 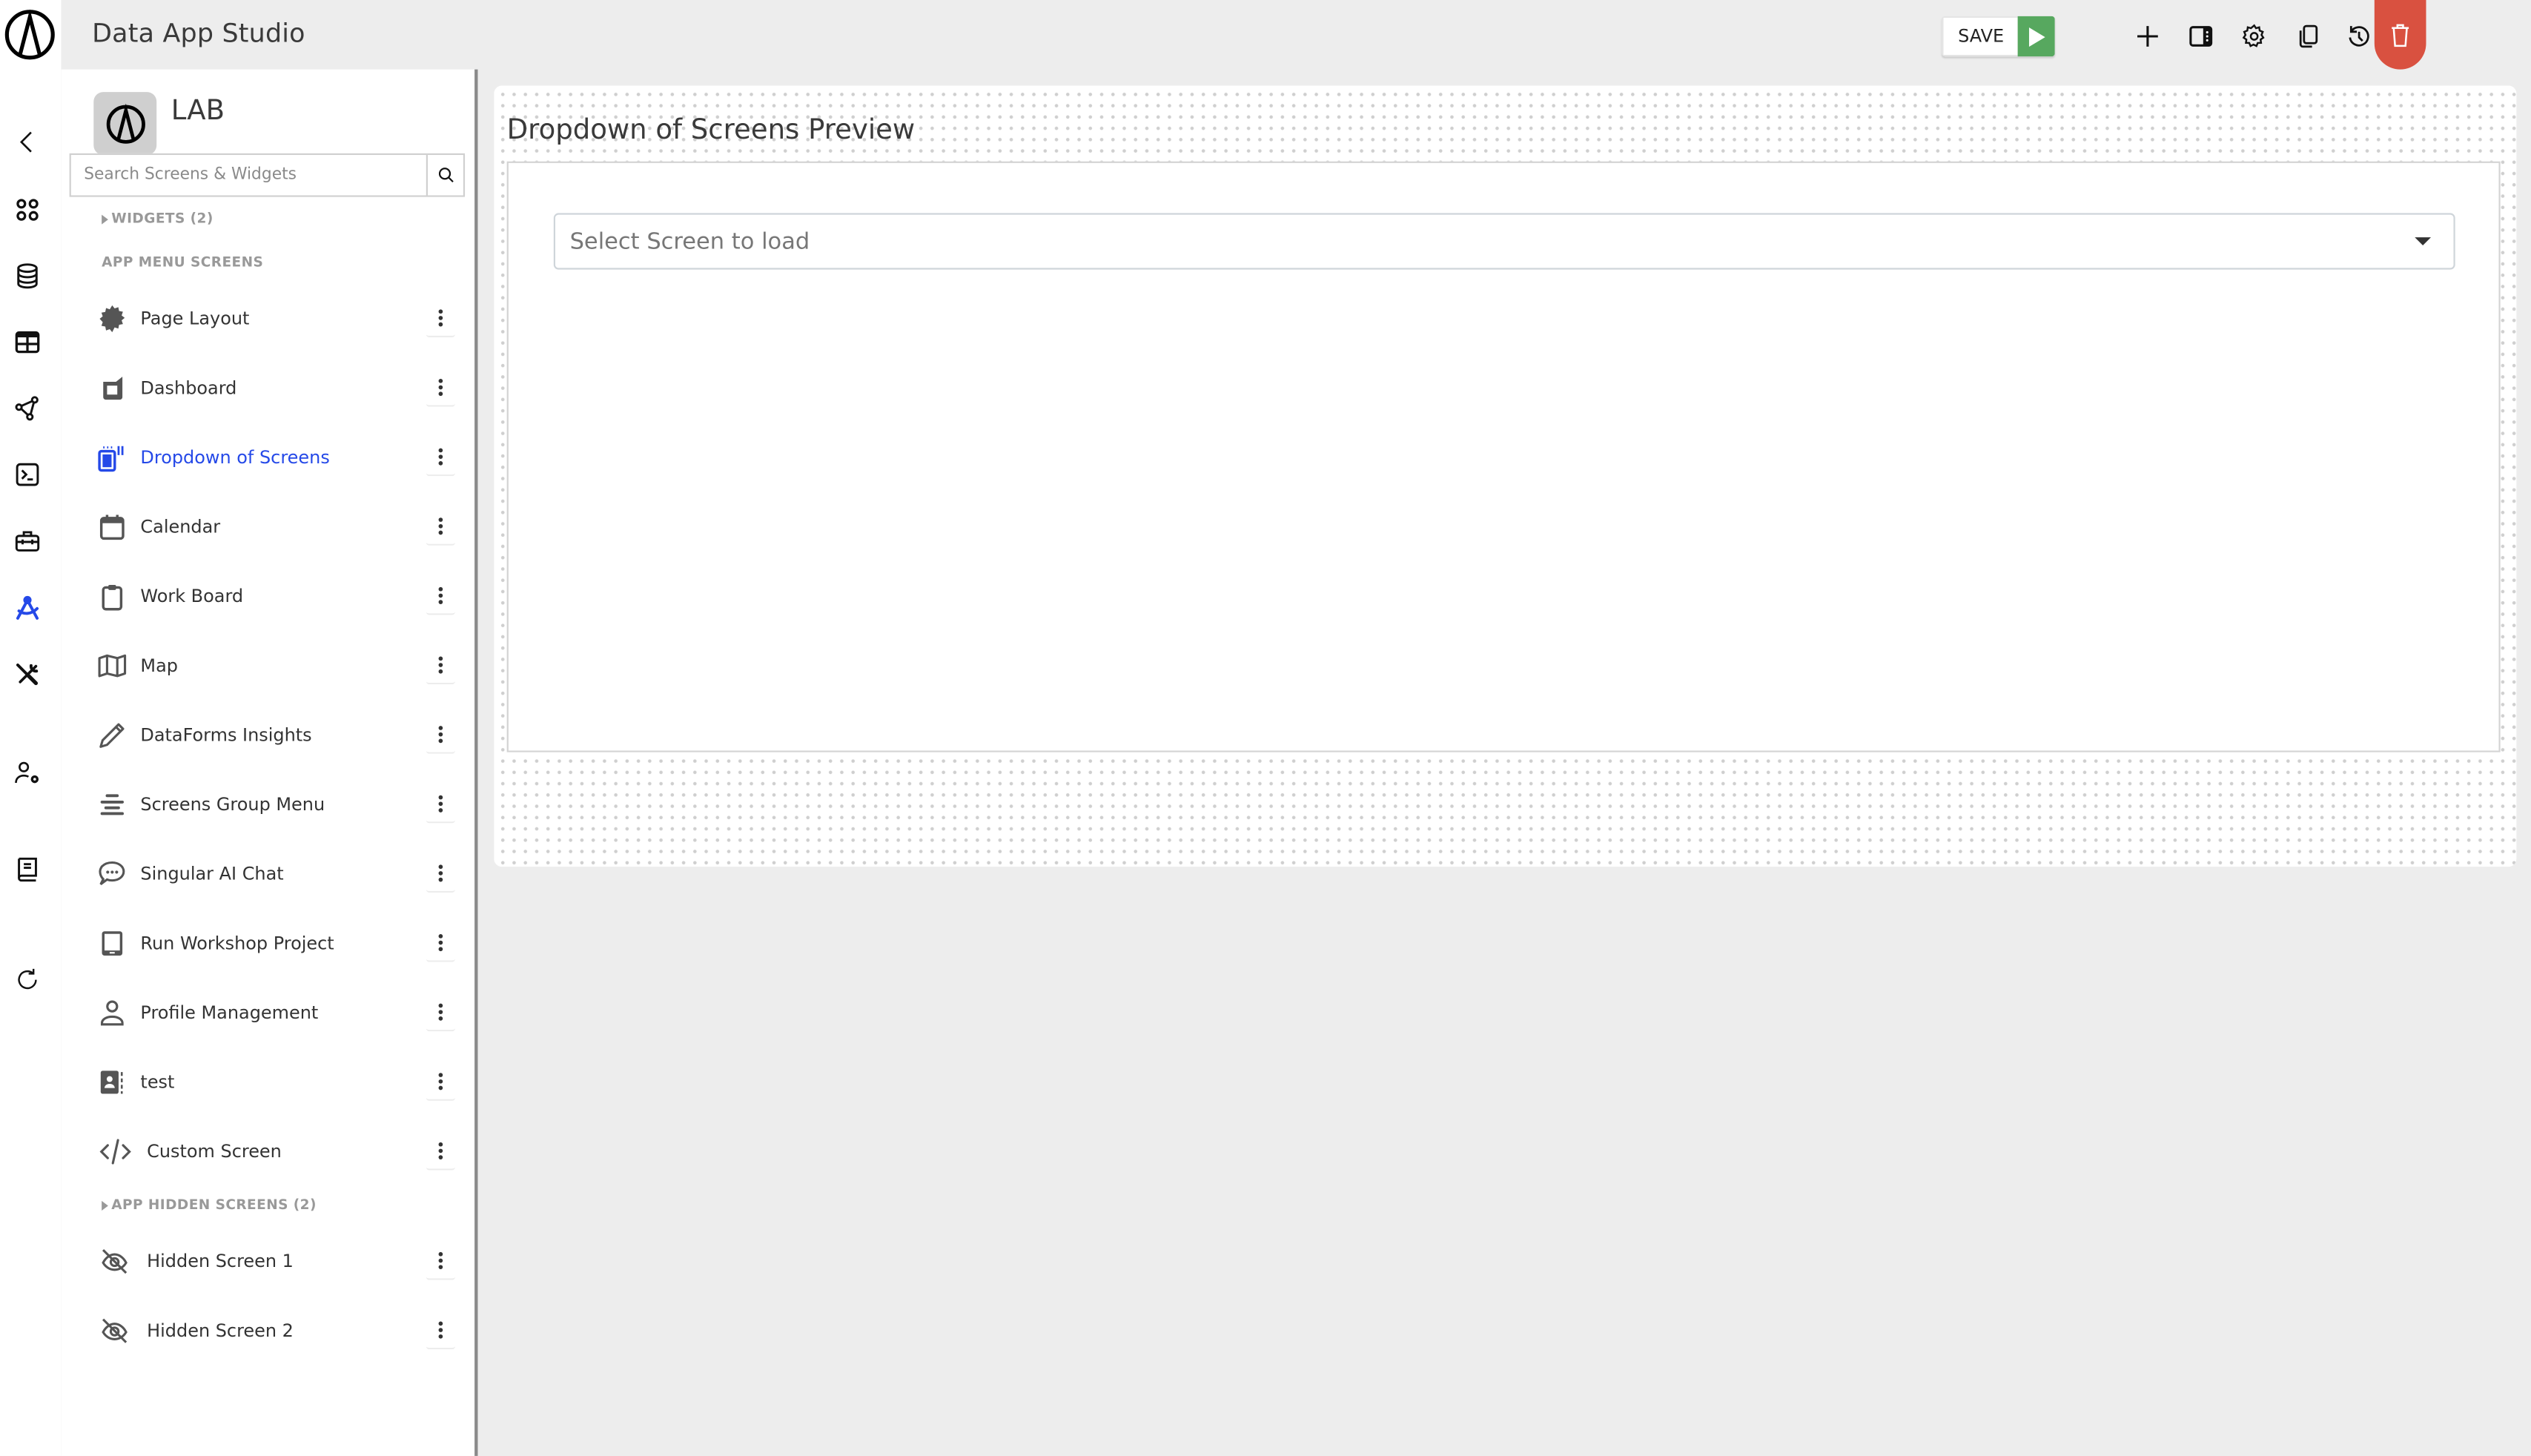 I want to click on screen-item-label: Work Board, so click(x=192, y=595).